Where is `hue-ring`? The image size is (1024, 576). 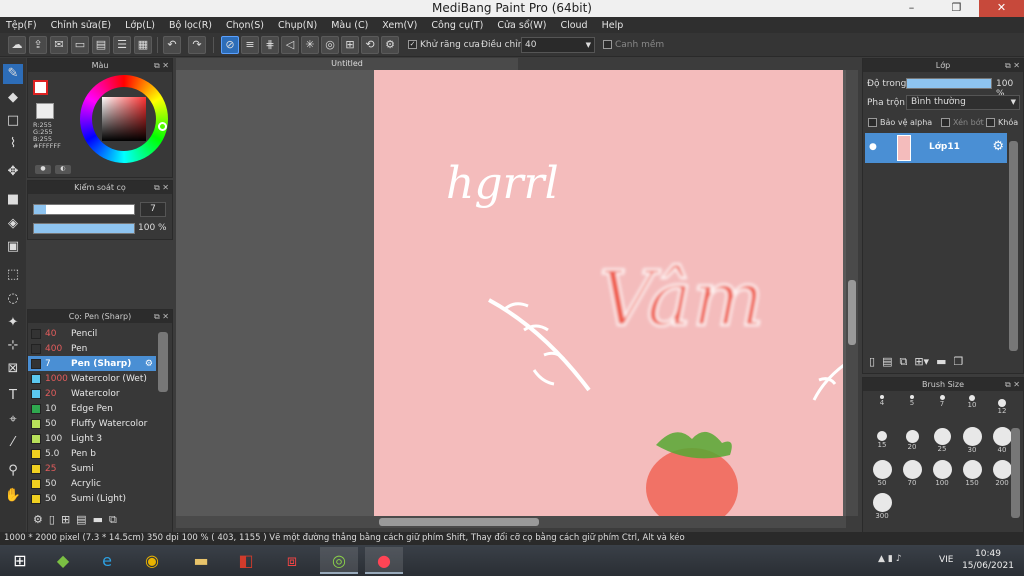 hue-ring is located at coordinates (124, 119).